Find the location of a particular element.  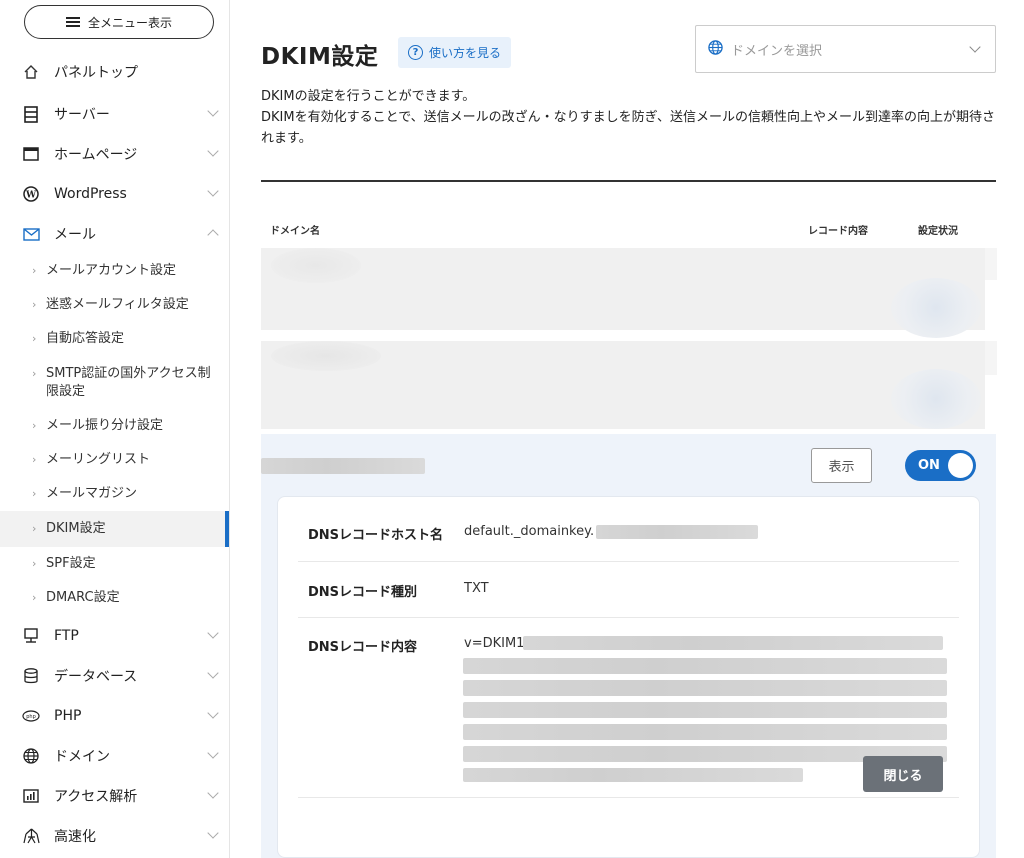

sidebar-item-panel-top: パネルトップ is located at coordinates (114, 72).